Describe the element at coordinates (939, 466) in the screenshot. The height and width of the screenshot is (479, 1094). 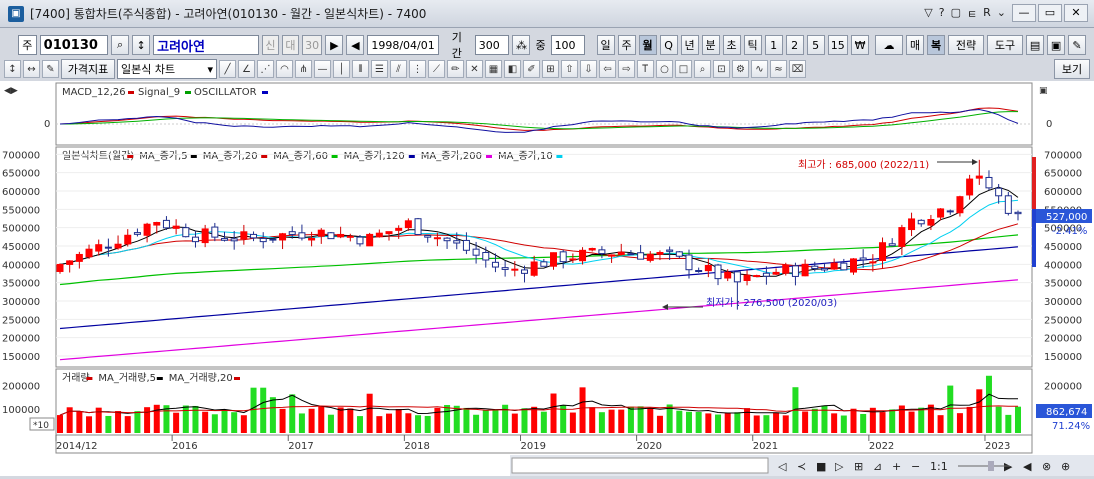
I see `bottom-control-8: 1:1` at that location.